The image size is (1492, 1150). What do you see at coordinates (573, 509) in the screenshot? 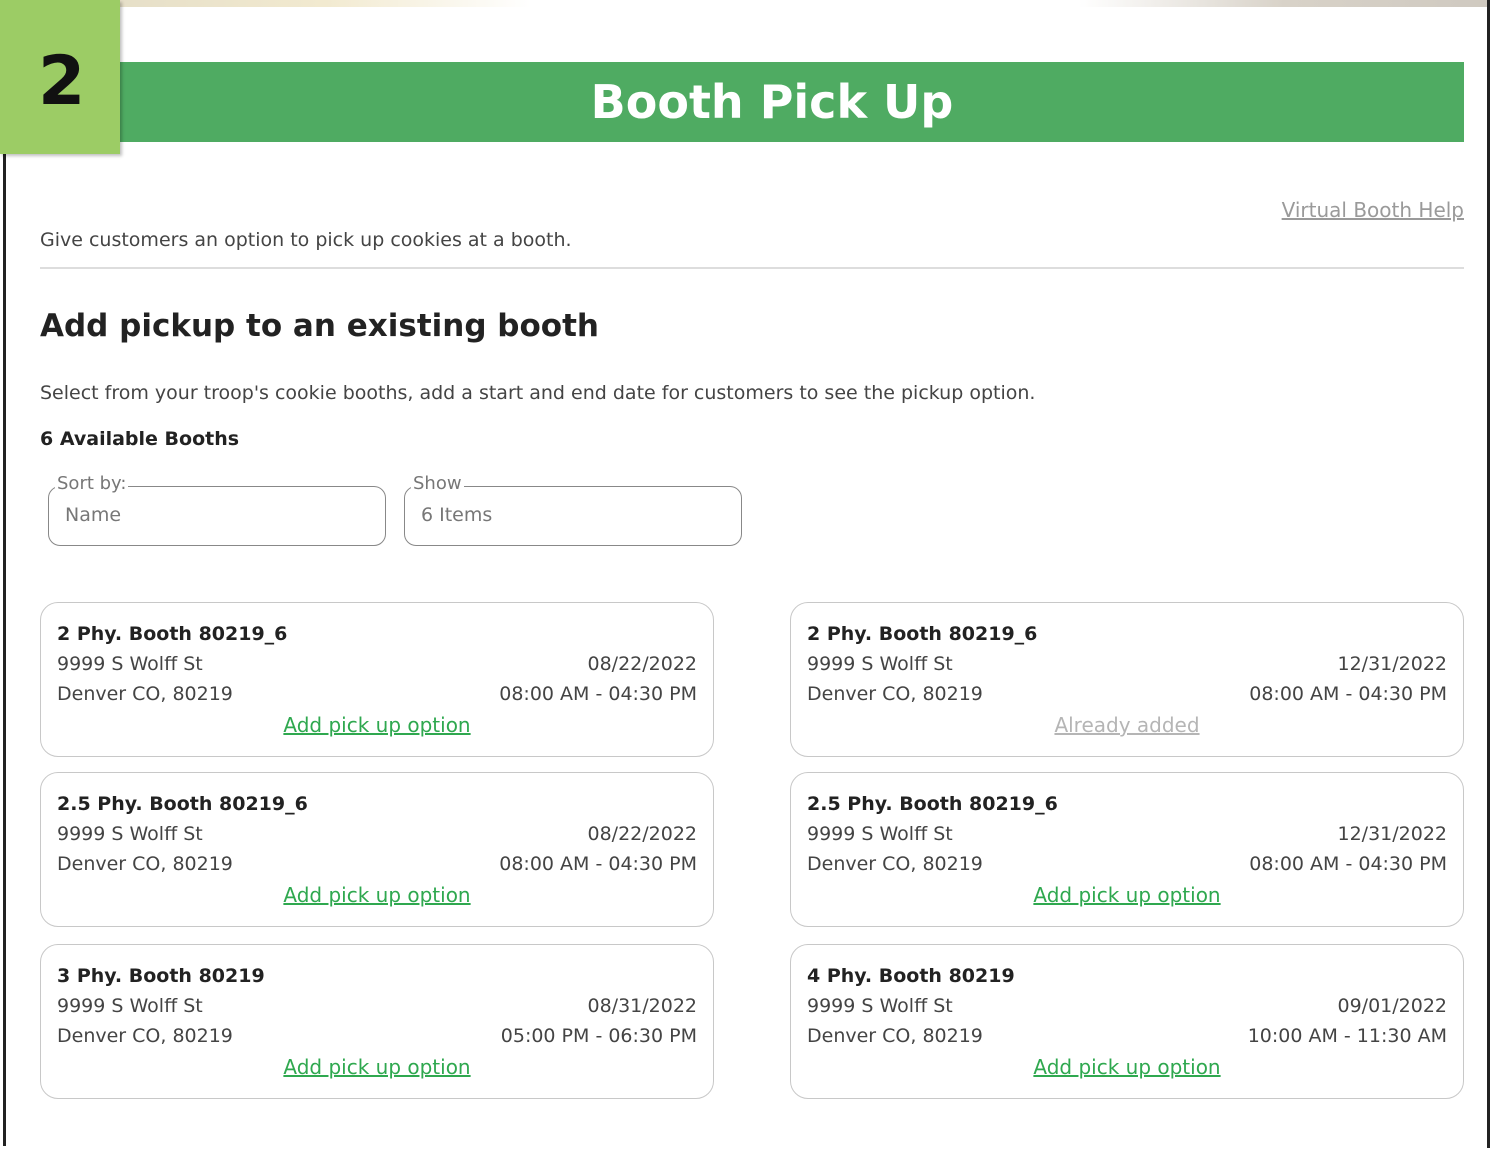
I see `show-items-select: Show 6 Items` at bounding box center [573, 509].